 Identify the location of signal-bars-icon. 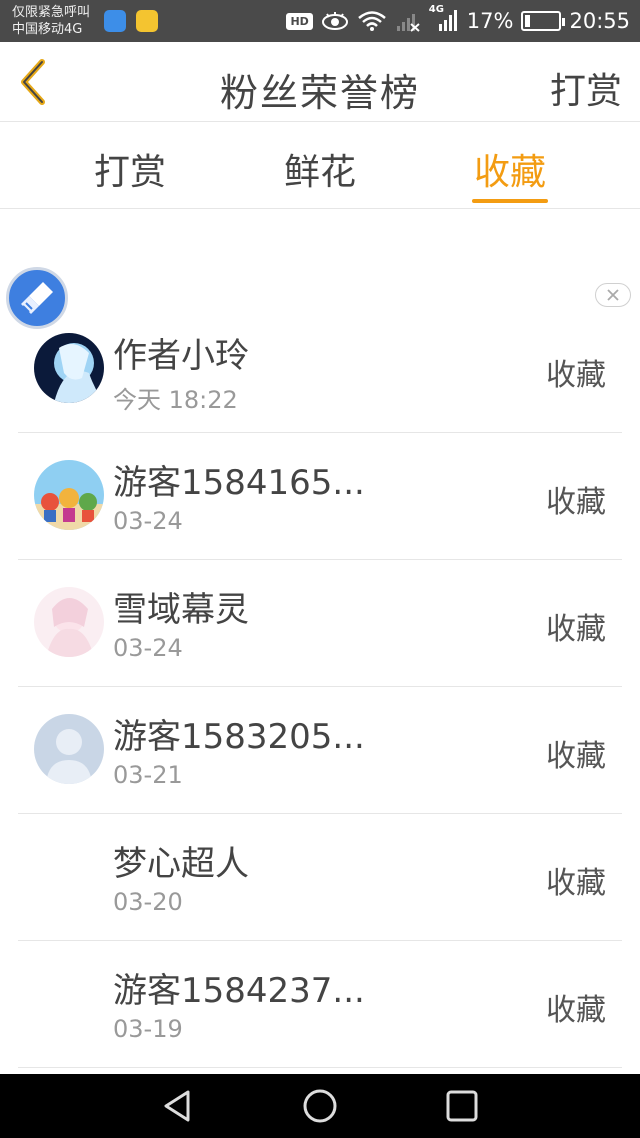
(447, 20).